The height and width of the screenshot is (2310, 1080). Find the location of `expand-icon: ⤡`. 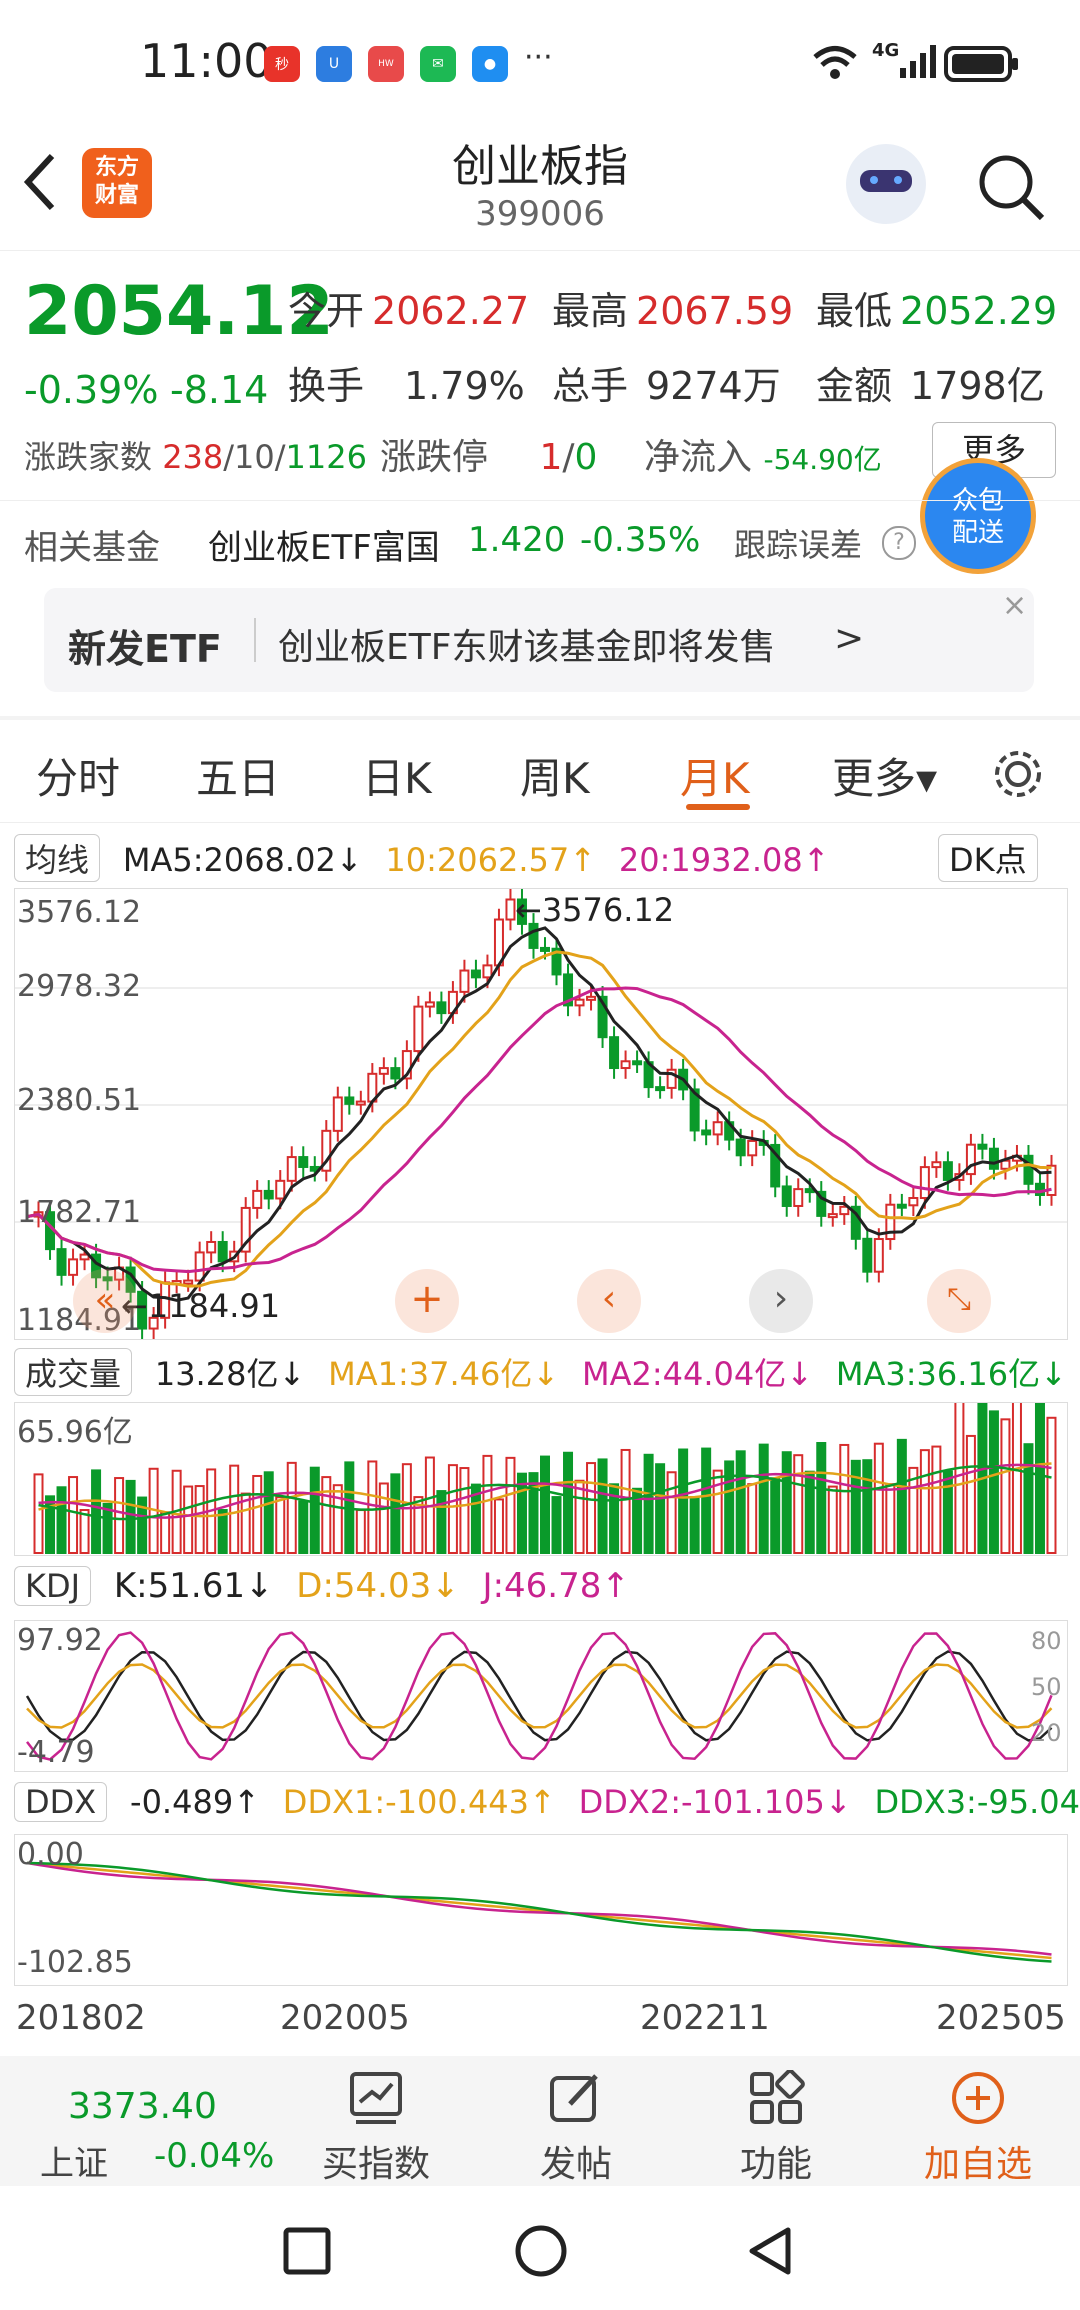

expand-icon: ⤡ is located at coordinates (959, 1301).